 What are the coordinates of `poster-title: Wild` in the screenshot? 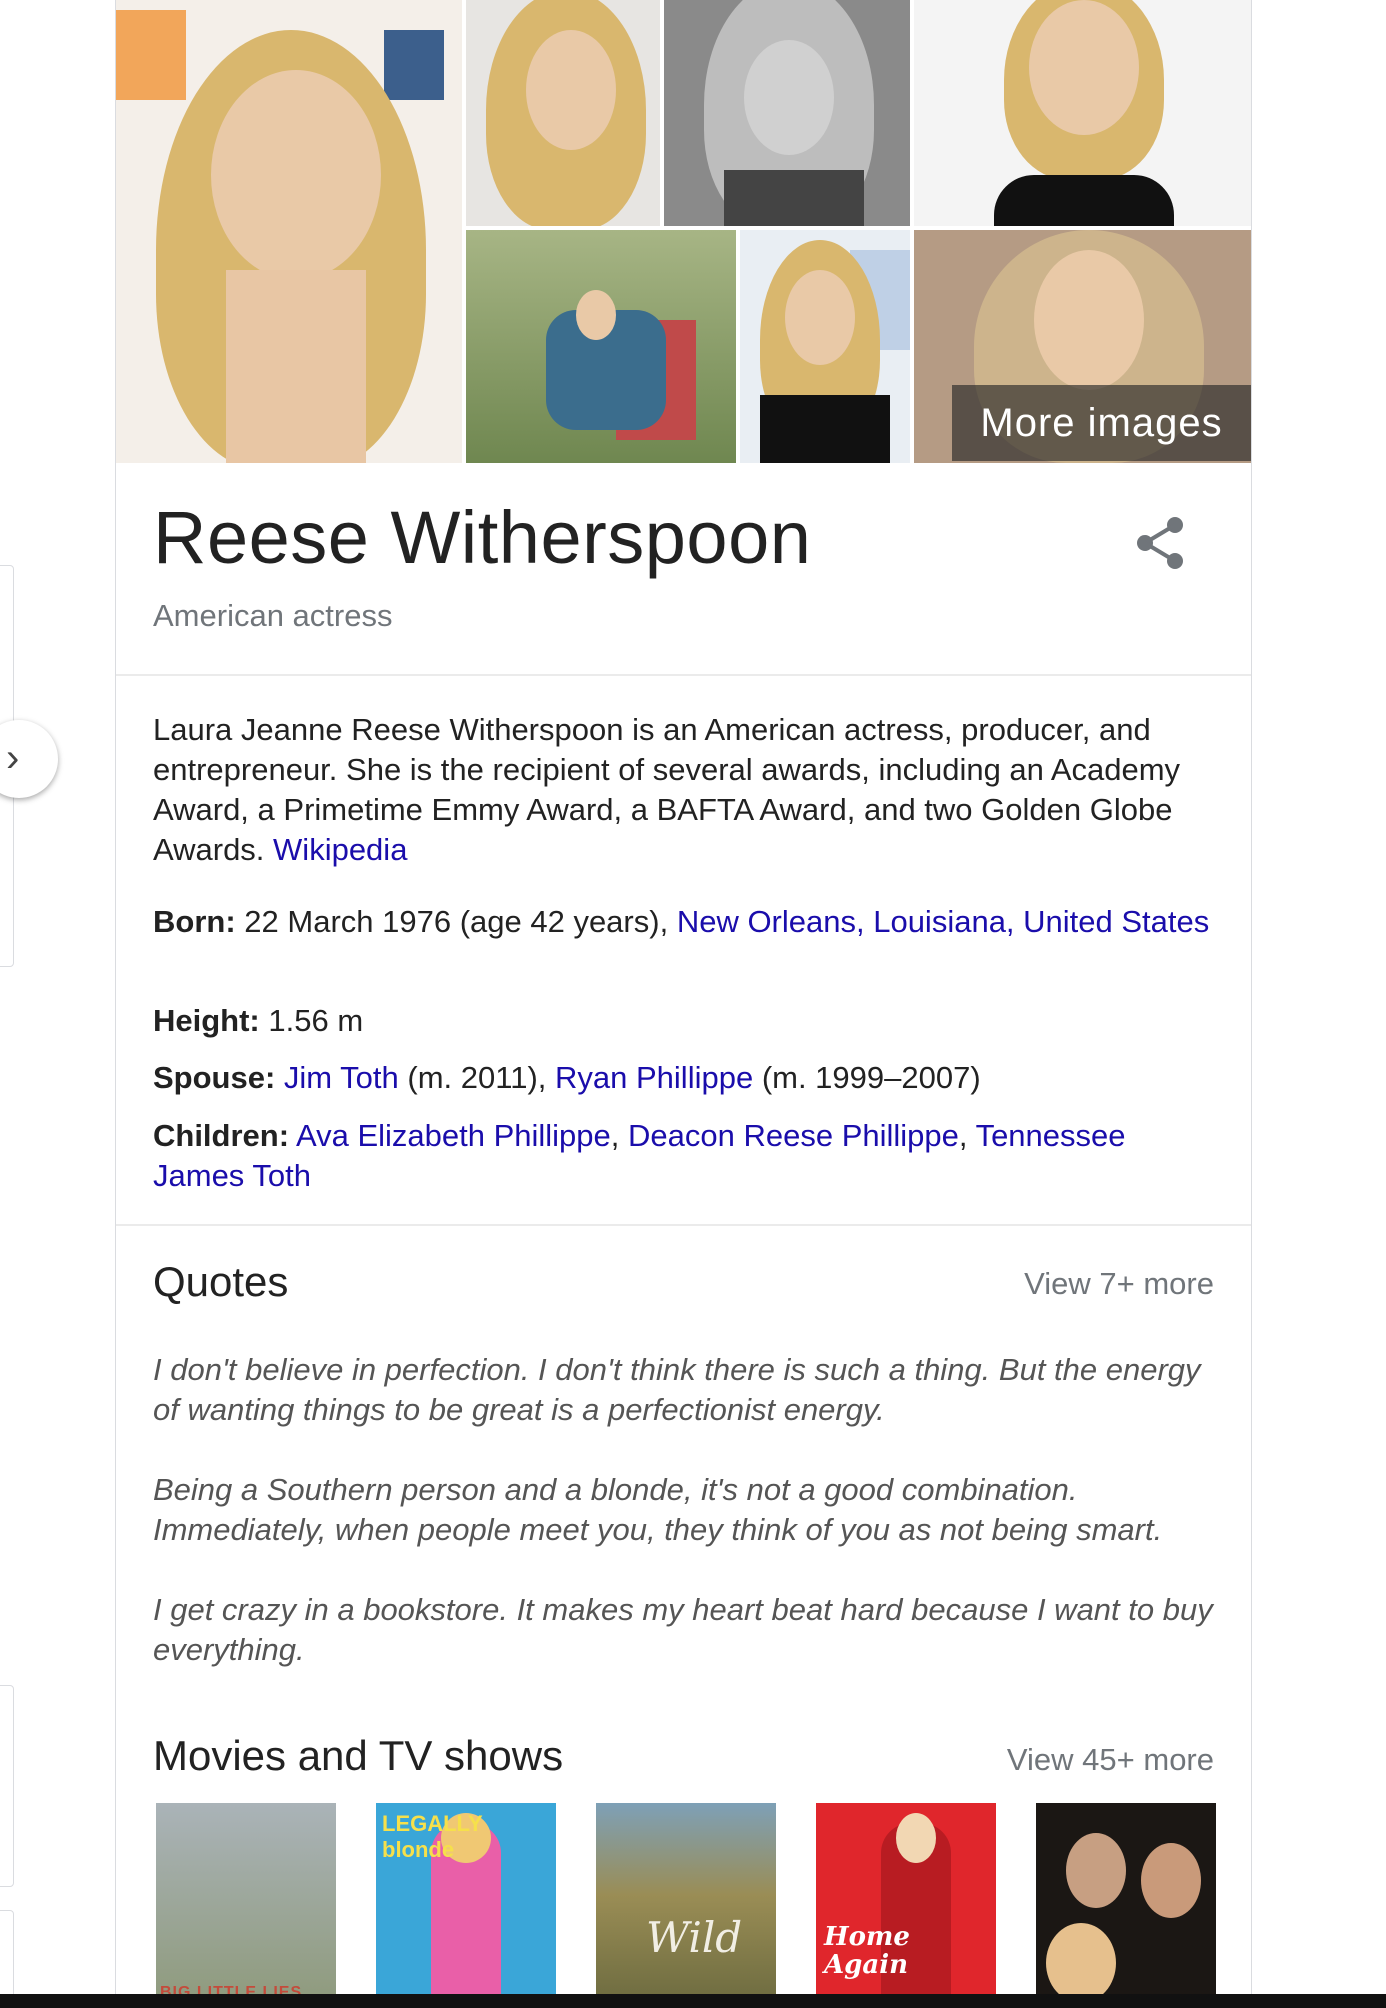 It's located at (694, 1937).